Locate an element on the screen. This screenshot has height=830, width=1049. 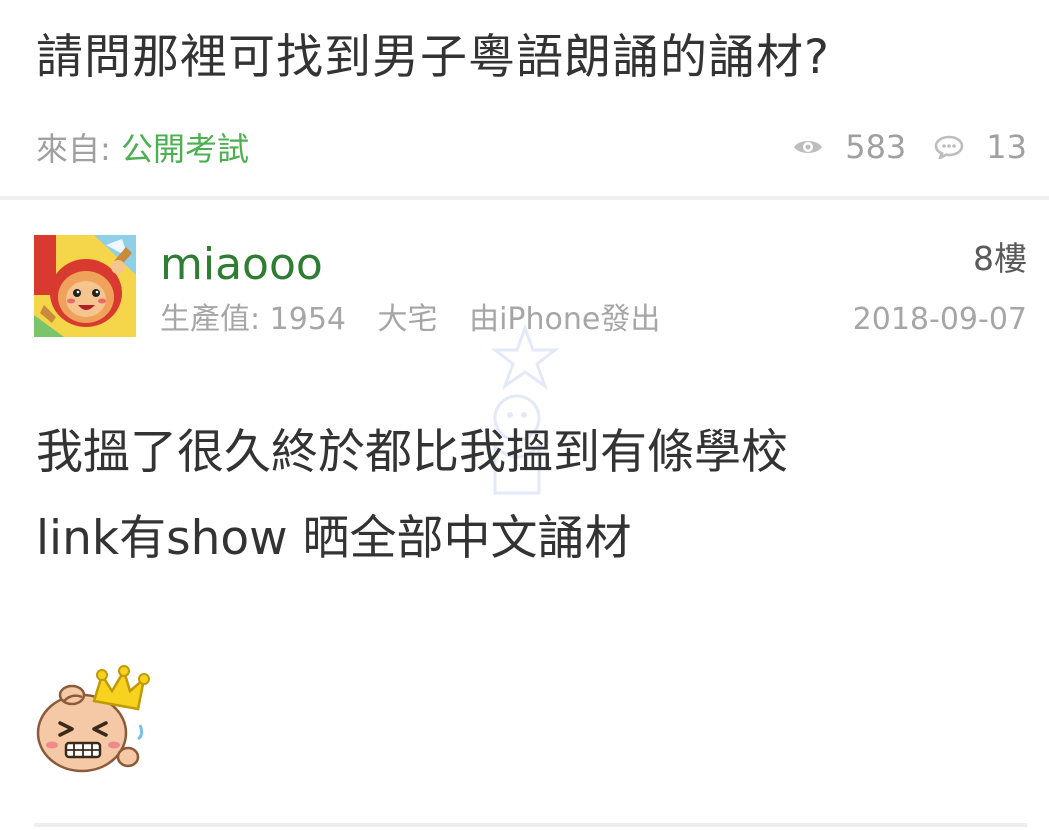
user-rank: 大宅 is located at coordinates (407, 319).